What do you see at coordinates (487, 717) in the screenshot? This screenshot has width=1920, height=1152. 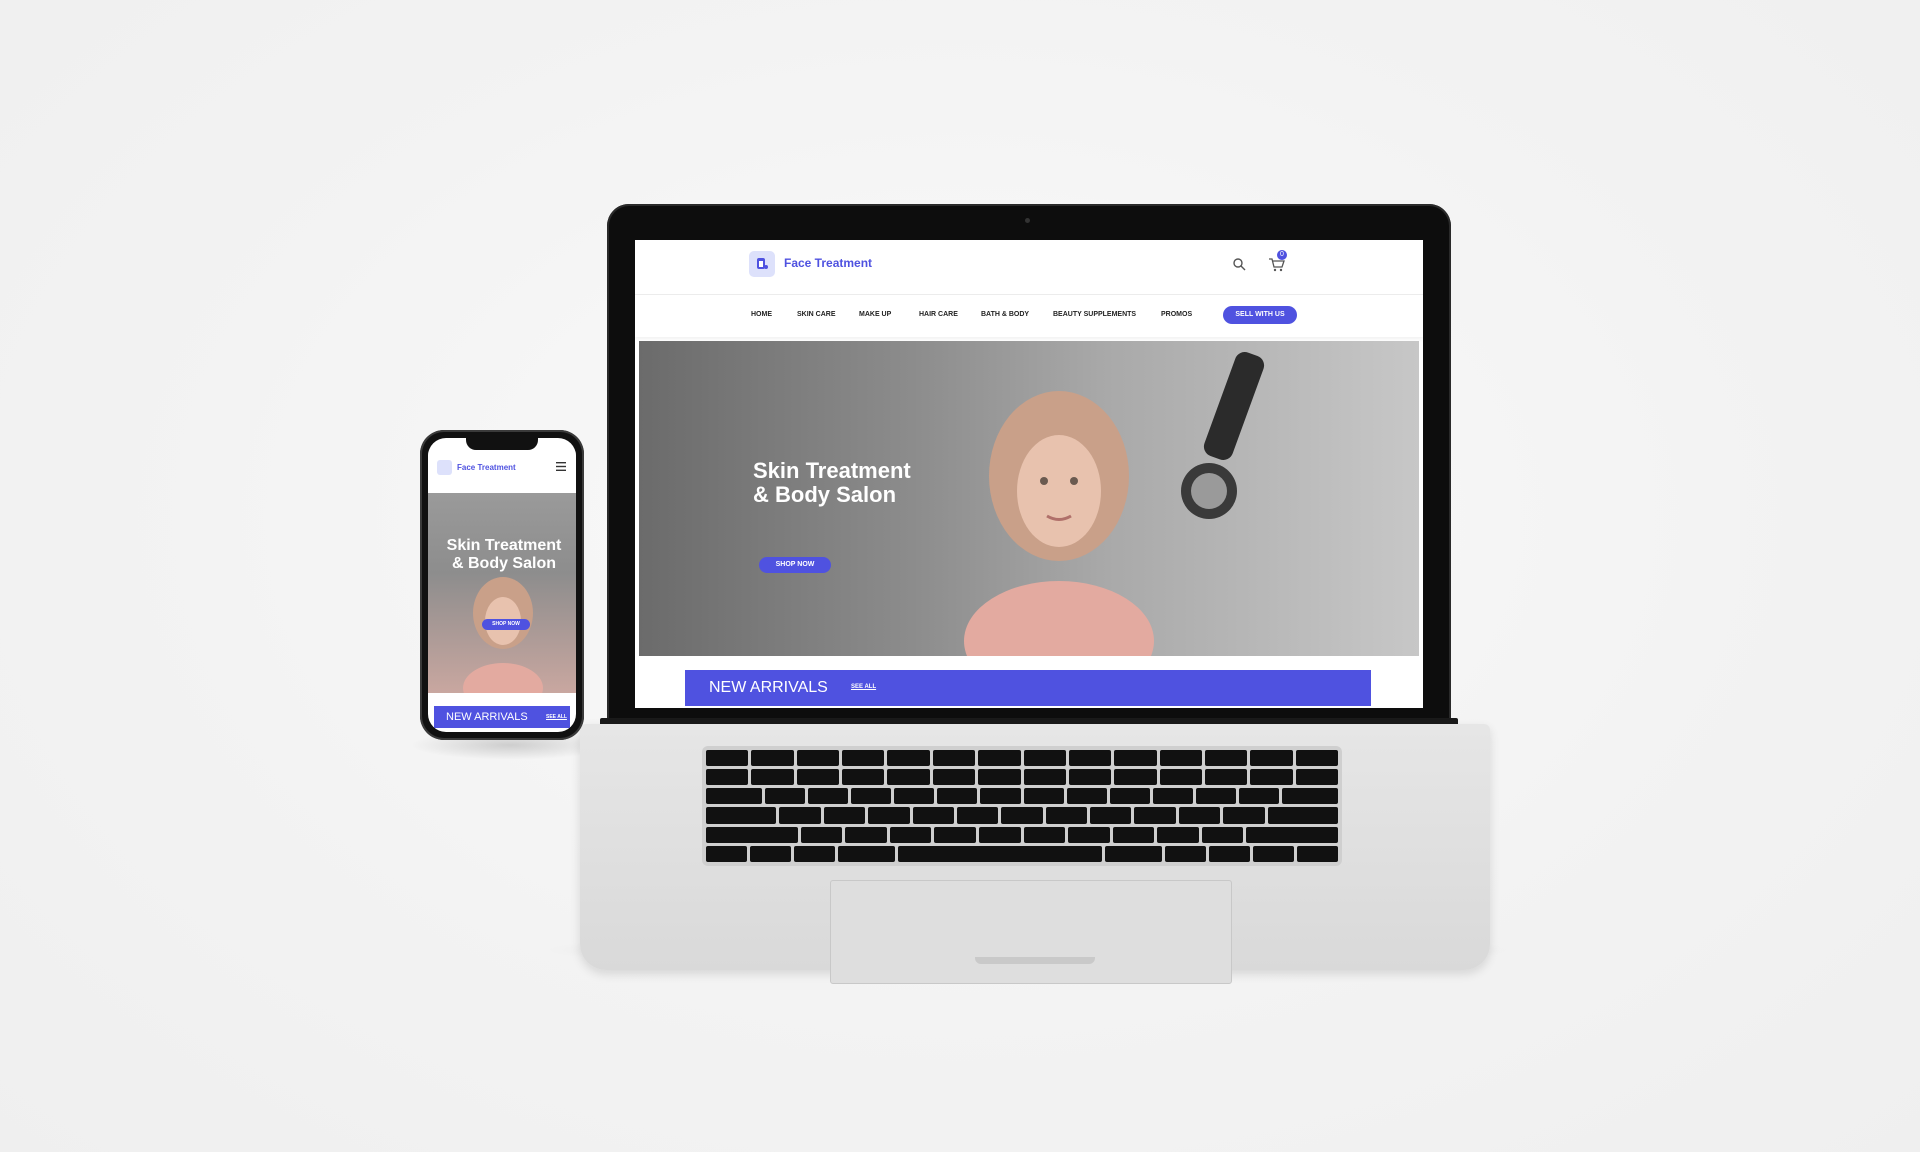 I see `mobile-new-arrivals-title: NEW ARRIVALS` at bounding box center [487, 717].